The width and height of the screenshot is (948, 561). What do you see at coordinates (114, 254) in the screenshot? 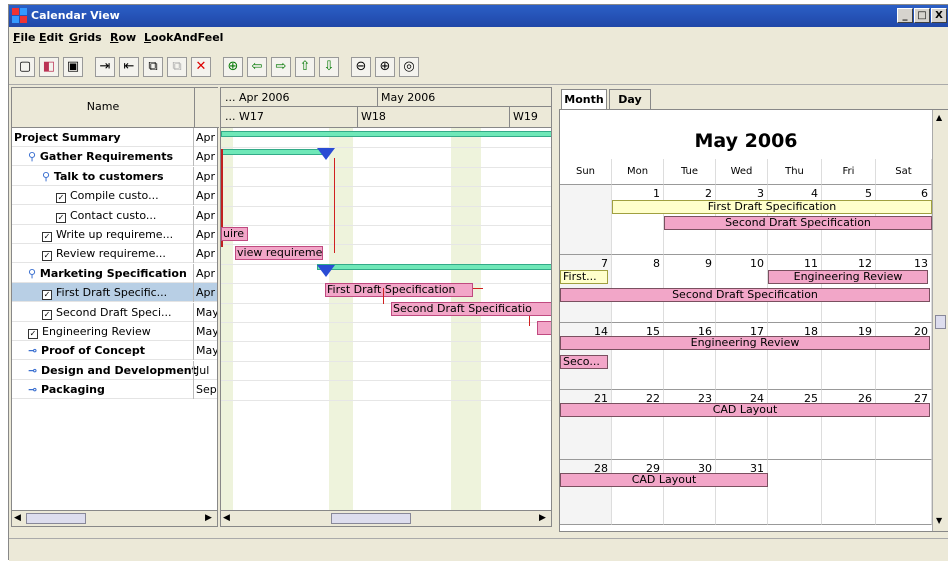
I see `tree-row: ✓ Review requireme... Apr` at bounding box center [114, 254].